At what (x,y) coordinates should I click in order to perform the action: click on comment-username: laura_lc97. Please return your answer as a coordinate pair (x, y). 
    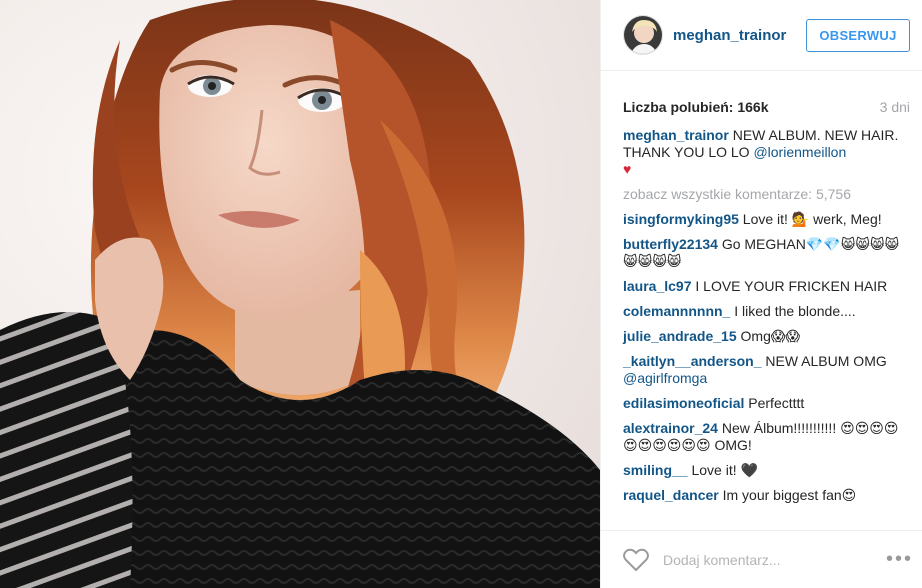
    Looking at the image, I should click on (657, 286).